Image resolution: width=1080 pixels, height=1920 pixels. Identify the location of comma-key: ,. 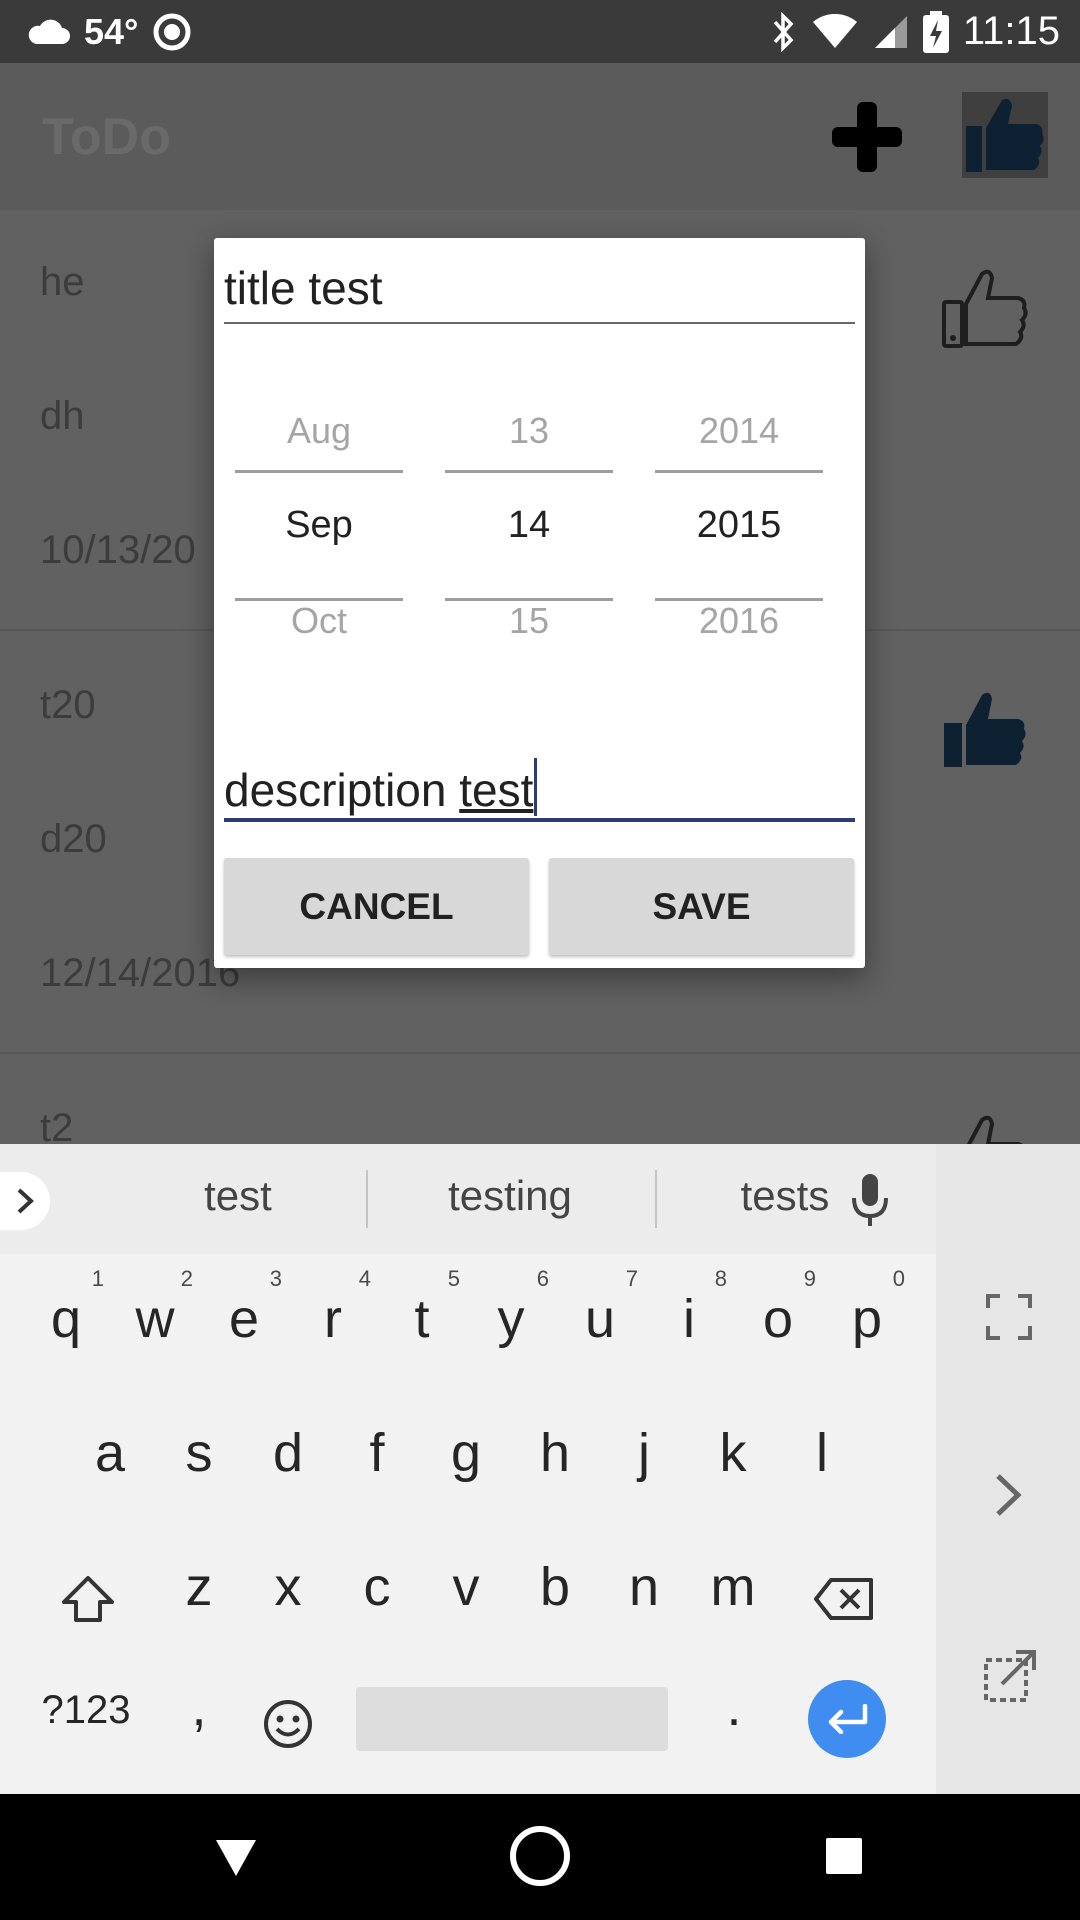
(199, 1724).